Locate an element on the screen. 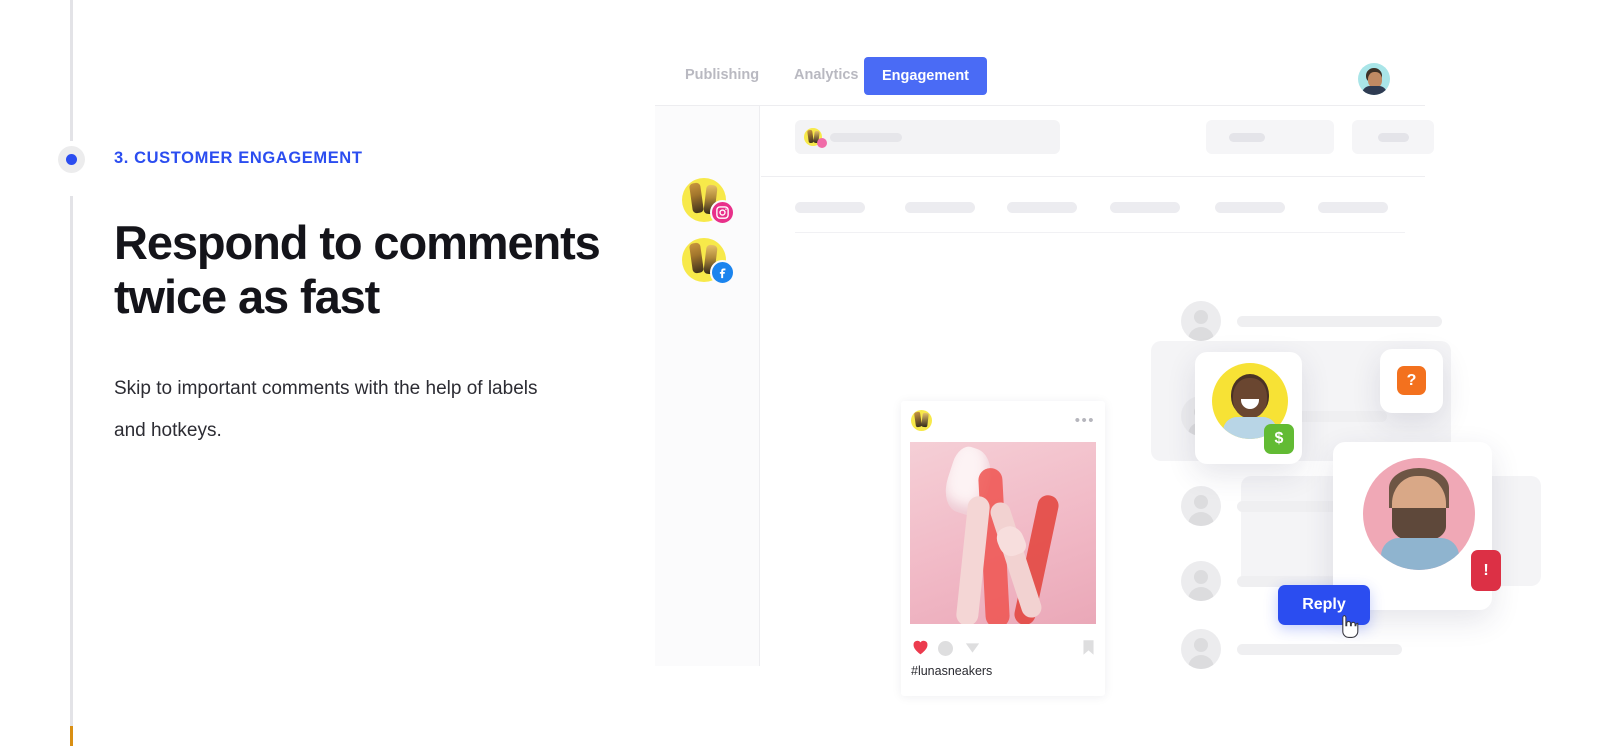 The width and height of the screenshot is (1602, 752). toolbar-divider is located at coordinates (1093, 176).